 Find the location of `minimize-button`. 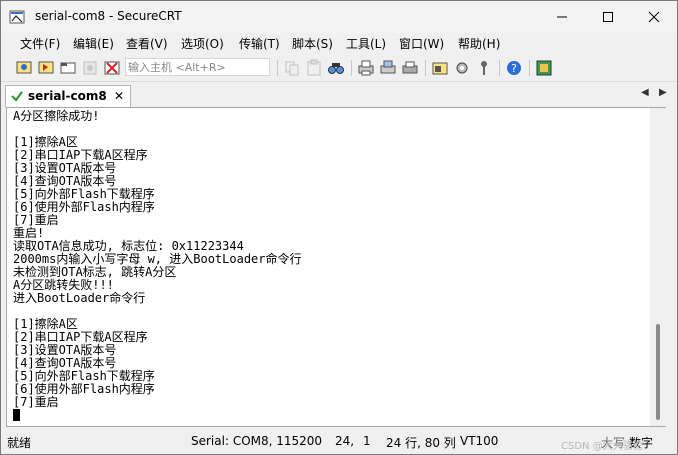

minimize-button is located at coordinates (562, 17).